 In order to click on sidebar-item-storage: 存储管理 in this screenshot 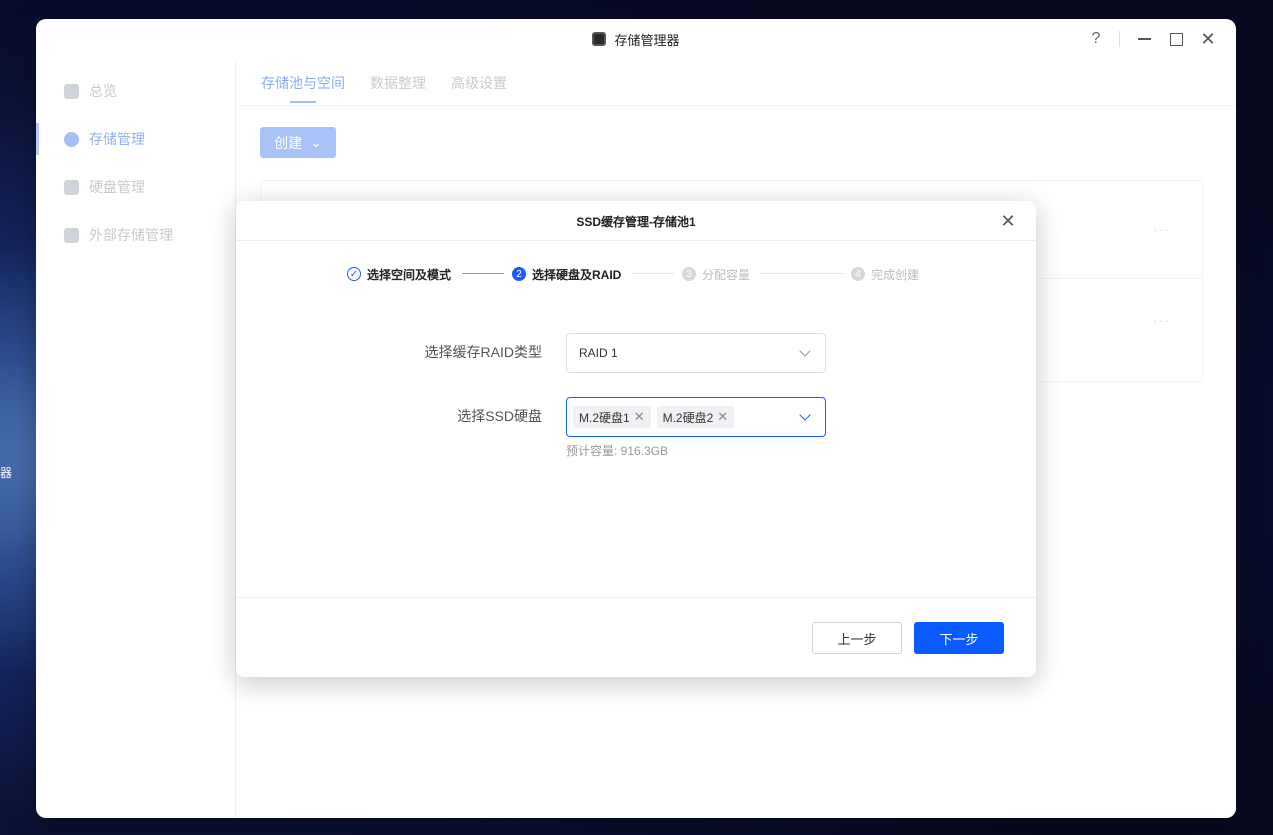, I will do `click(104, 139)`.